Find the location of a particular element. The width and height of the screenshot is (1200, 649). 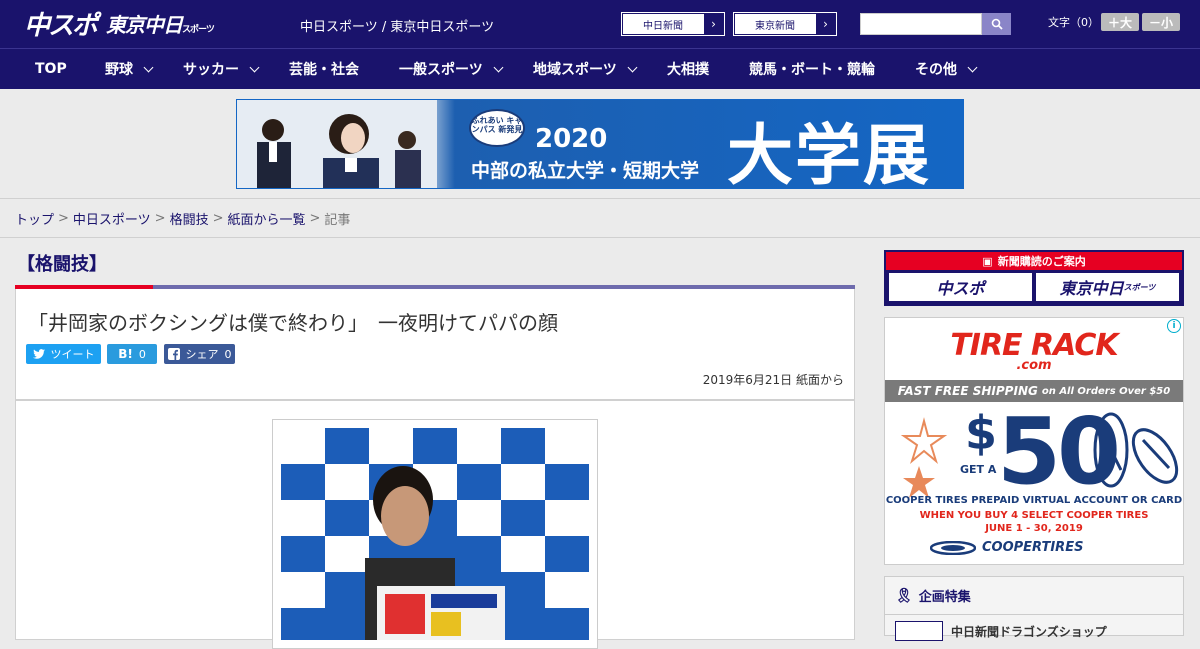

nav-sumo: 大相撲 is located at coordinates (708, 69).